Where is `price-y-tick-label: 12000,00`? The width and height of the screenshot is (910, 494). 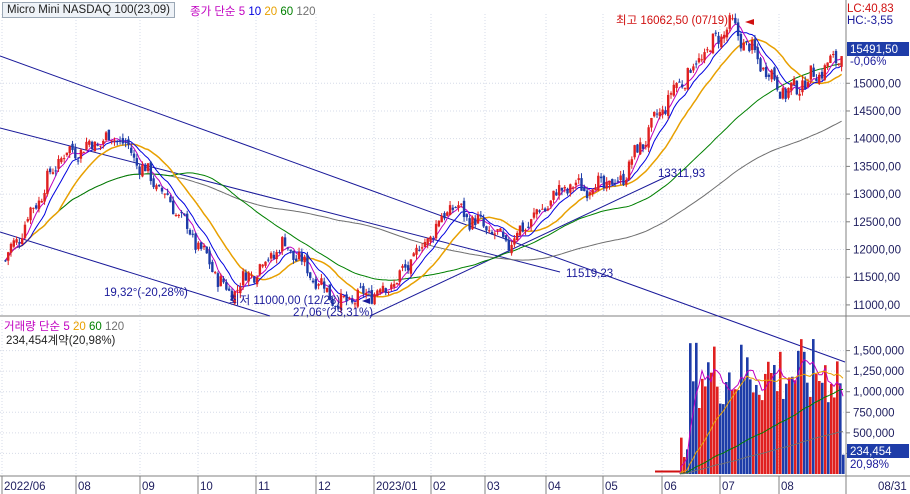 price-y-tick-label: 12000,00 is located at coordinates (877, 251).